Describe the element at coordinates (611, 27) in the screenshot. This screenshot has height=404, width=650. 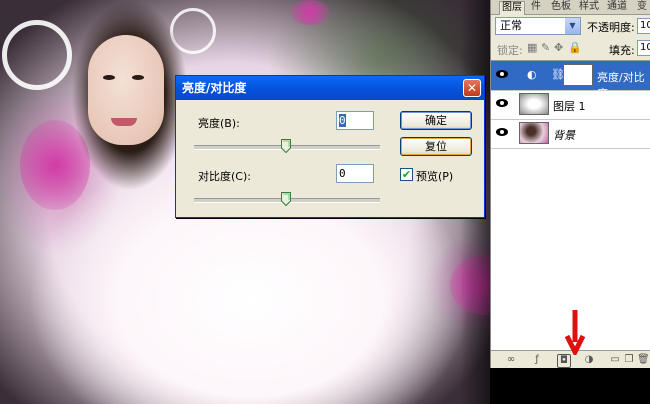
I see `opacity-label: 不透明度:` at that location.